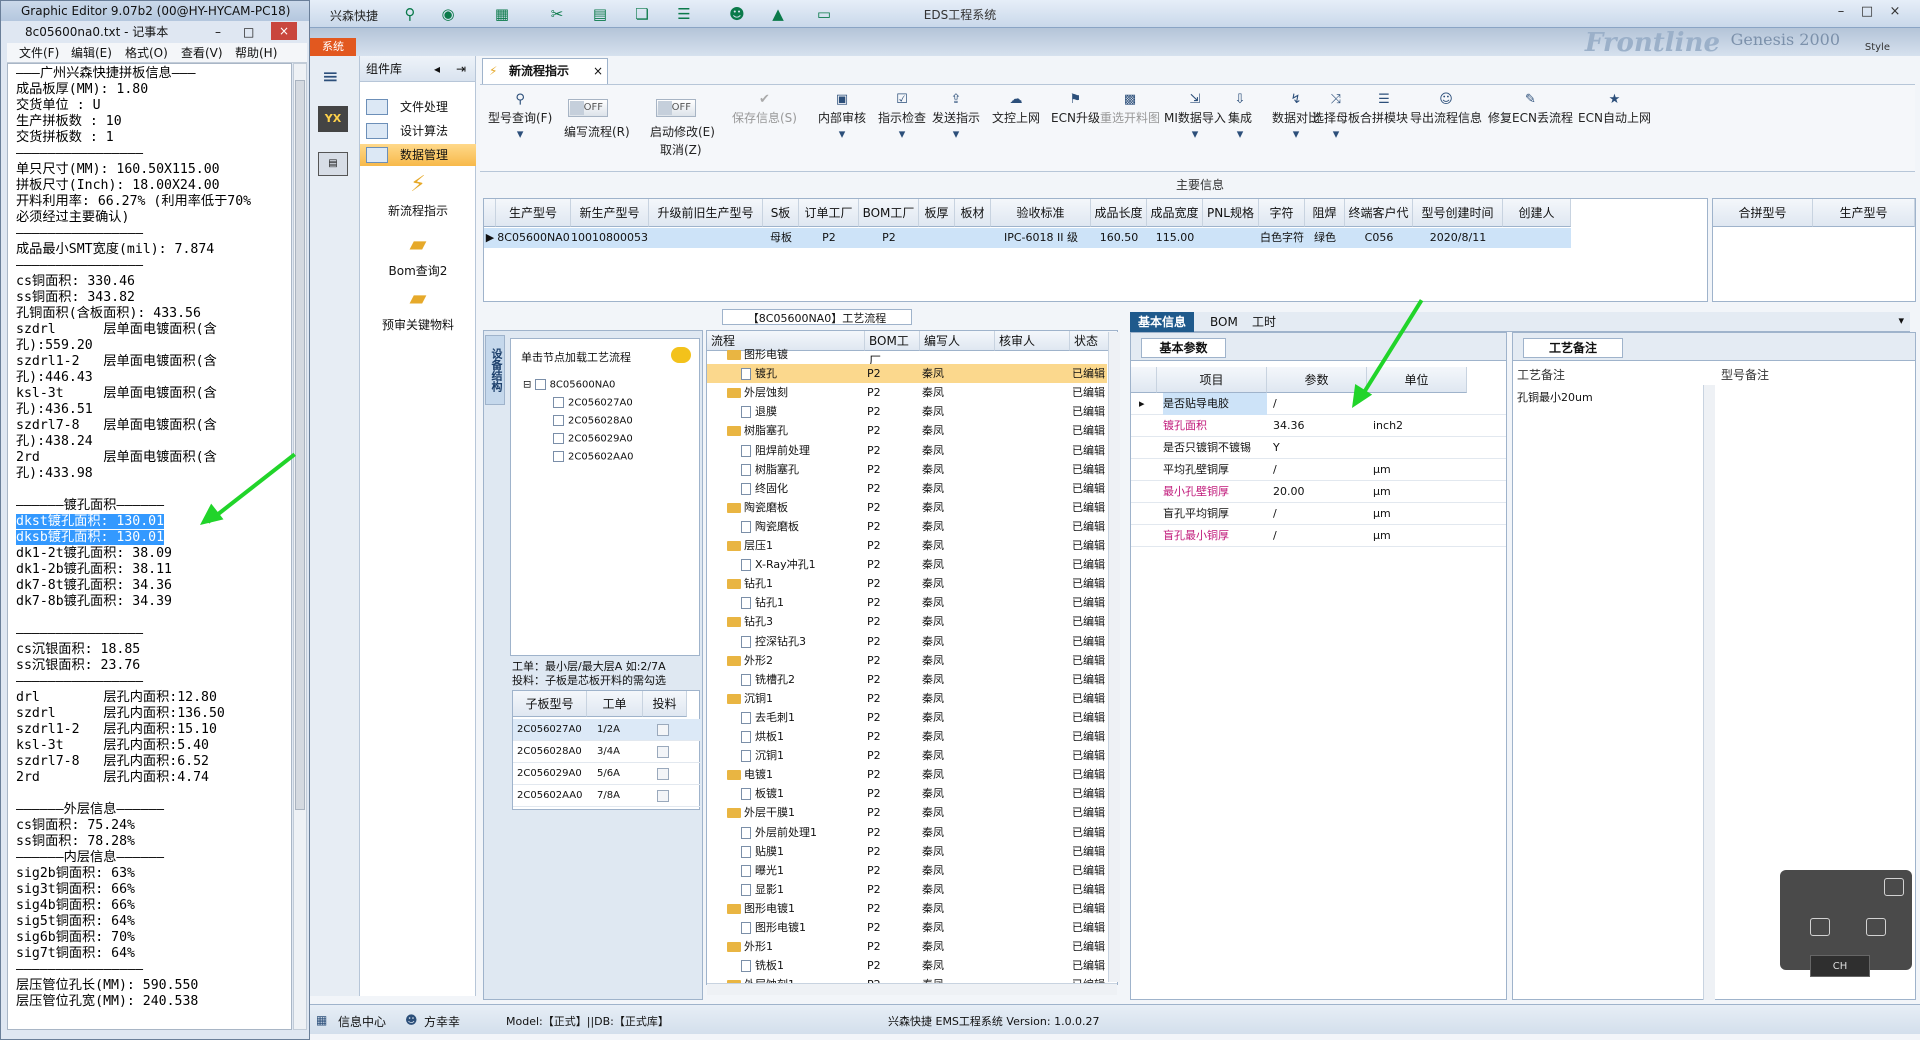  I want to click on save-info-button: ✔ 保存信息(S), so click(764, 108).